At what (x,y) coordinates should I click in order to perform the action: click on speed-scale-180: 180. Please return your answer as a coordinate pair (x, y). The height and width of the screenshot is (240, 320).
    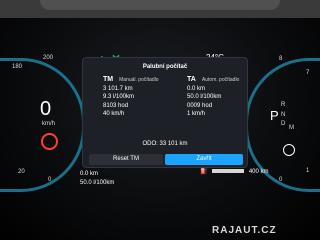
    Looking at the image, I should click on (17, 67).